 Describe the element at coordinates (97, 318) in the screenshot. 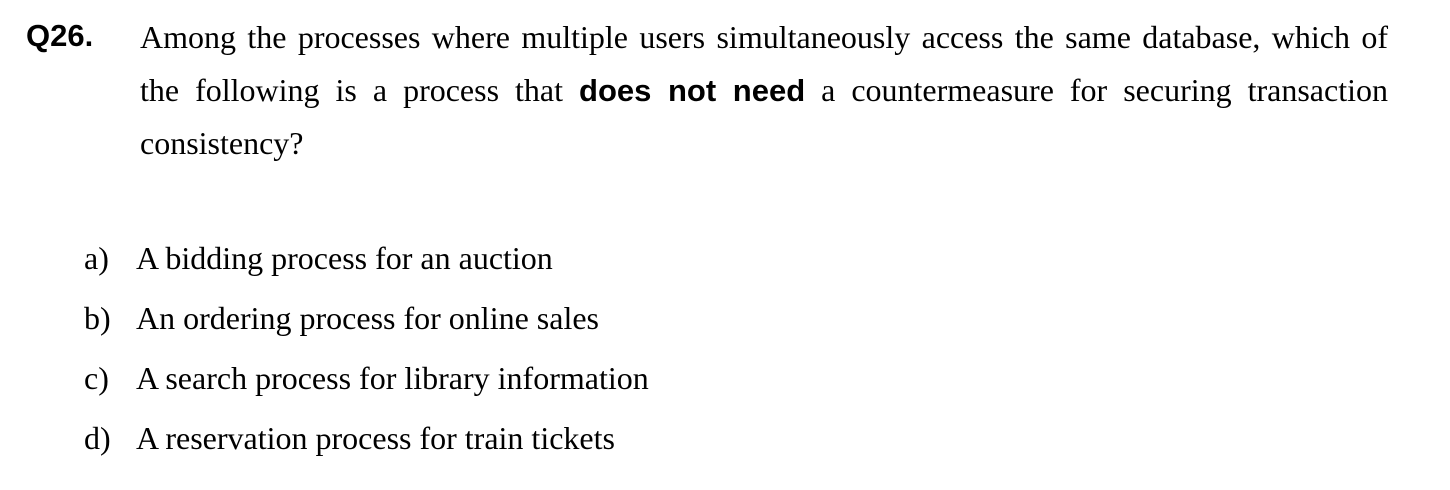

I see `choice-letter: b)` at that location.